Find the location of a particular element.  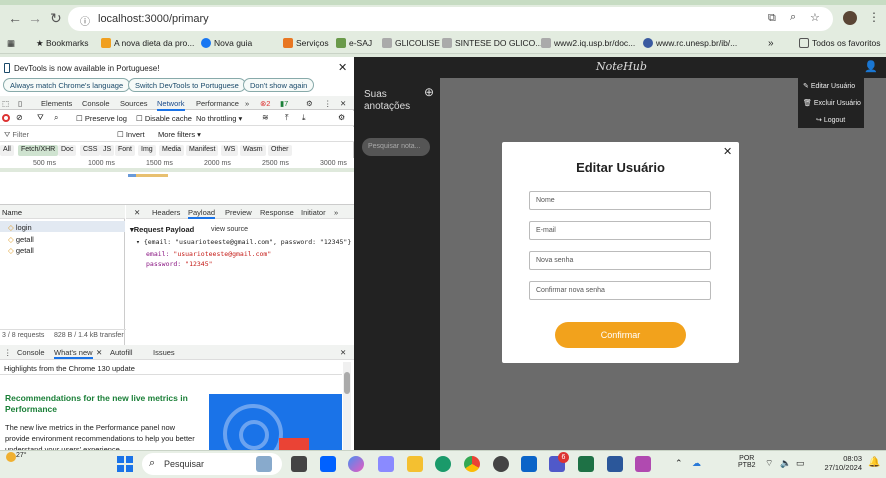

view-source-link: view source is located at coordinates (229, 229).